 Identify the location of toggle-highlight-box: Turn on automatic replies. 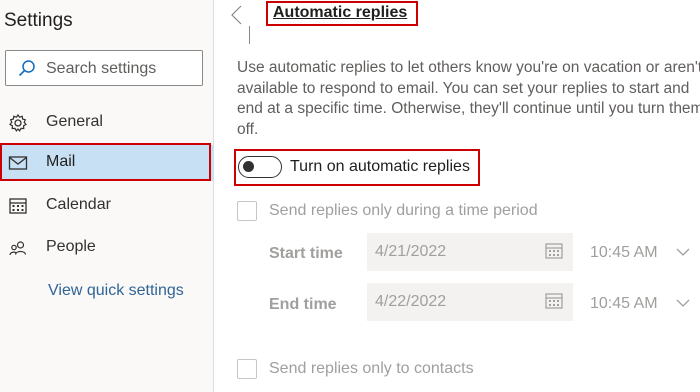
(357, 167).